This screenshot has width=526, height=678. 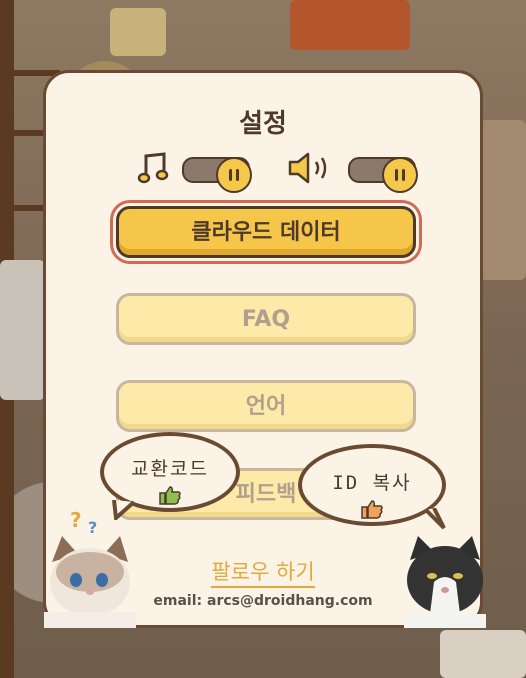 What do you see at coordinates (153, 168) in the screenshot?
I see `music-note-icon` at bounding box center [153, 168].